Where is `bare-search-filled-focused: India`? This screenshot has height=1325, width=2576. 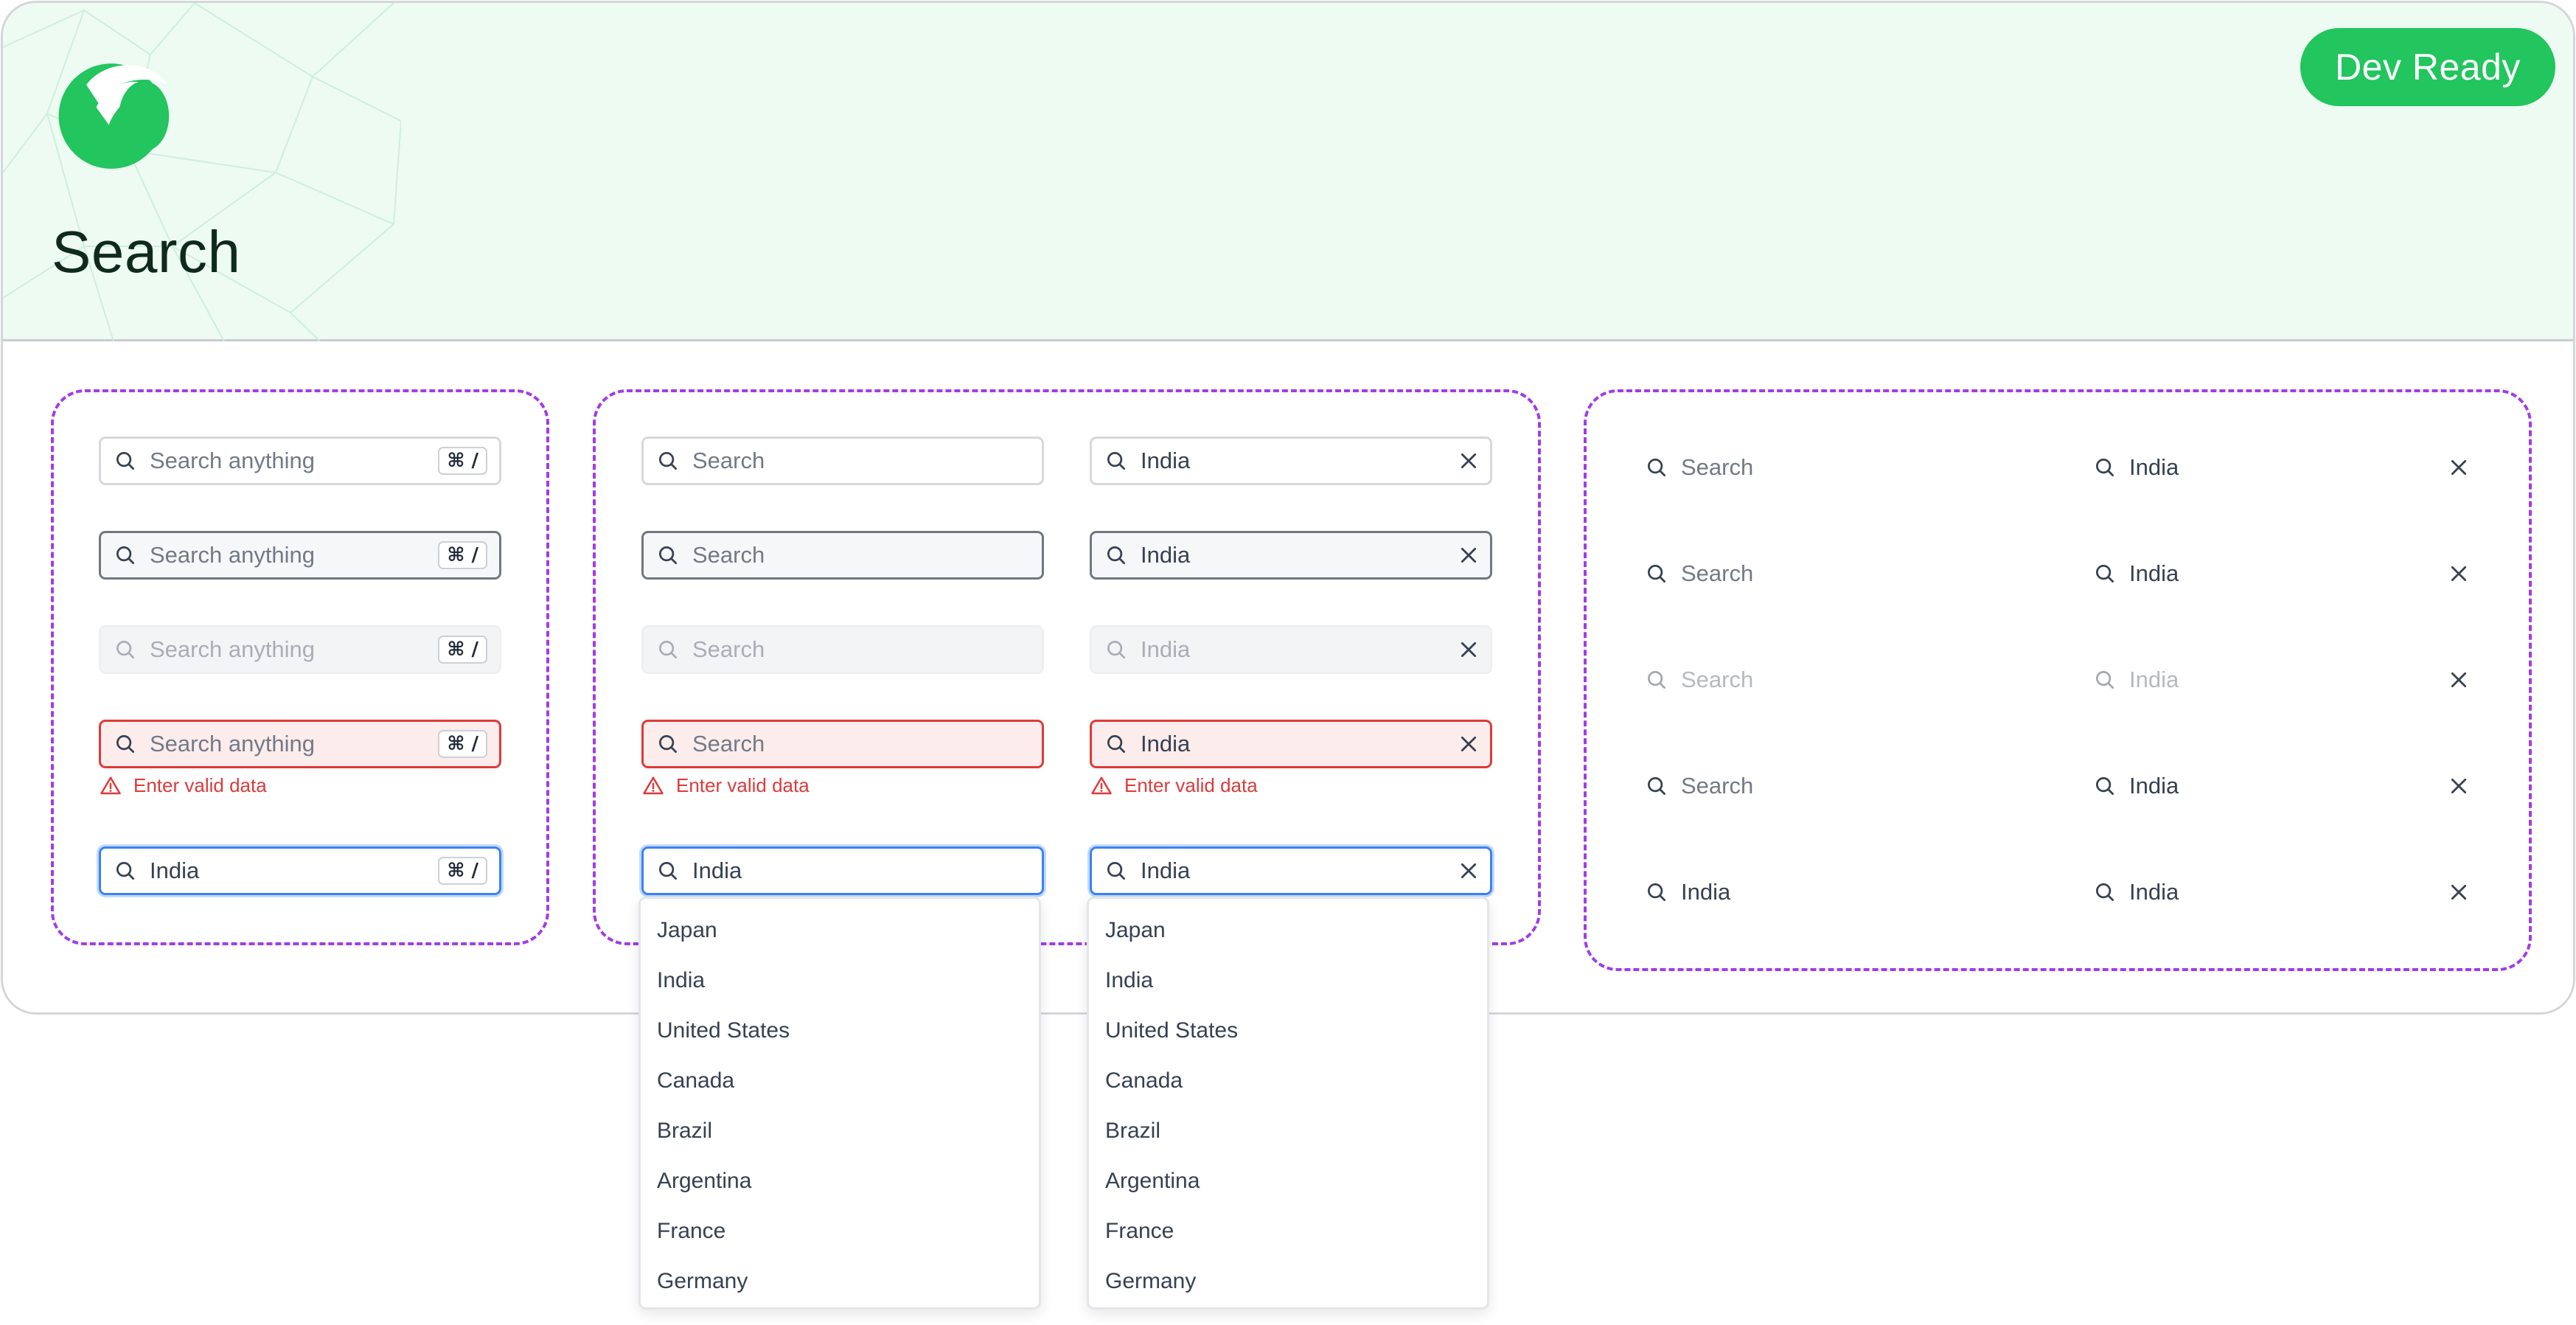
bare-search-filled-focused: India is located at coordinates (2137, 892).